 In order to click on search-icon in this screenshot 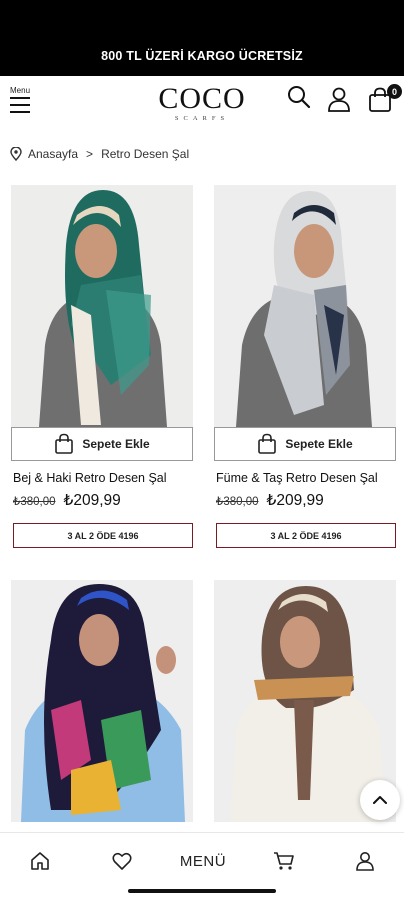, I will do `click(300, 98)`.